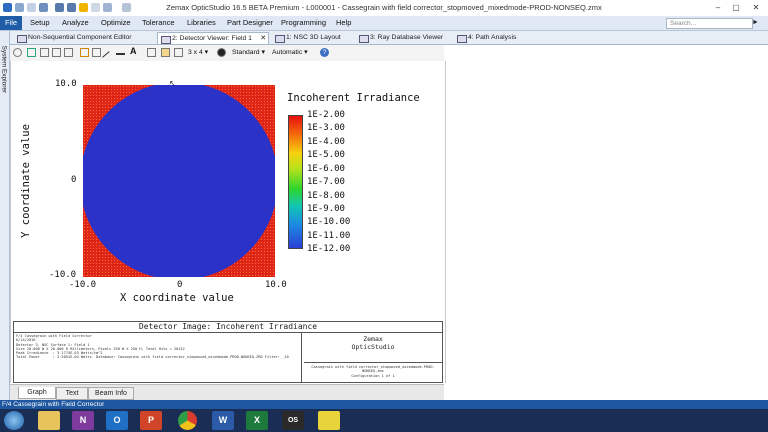  I want to click on menu-tolerance: Tolerance, so click(158, 22).